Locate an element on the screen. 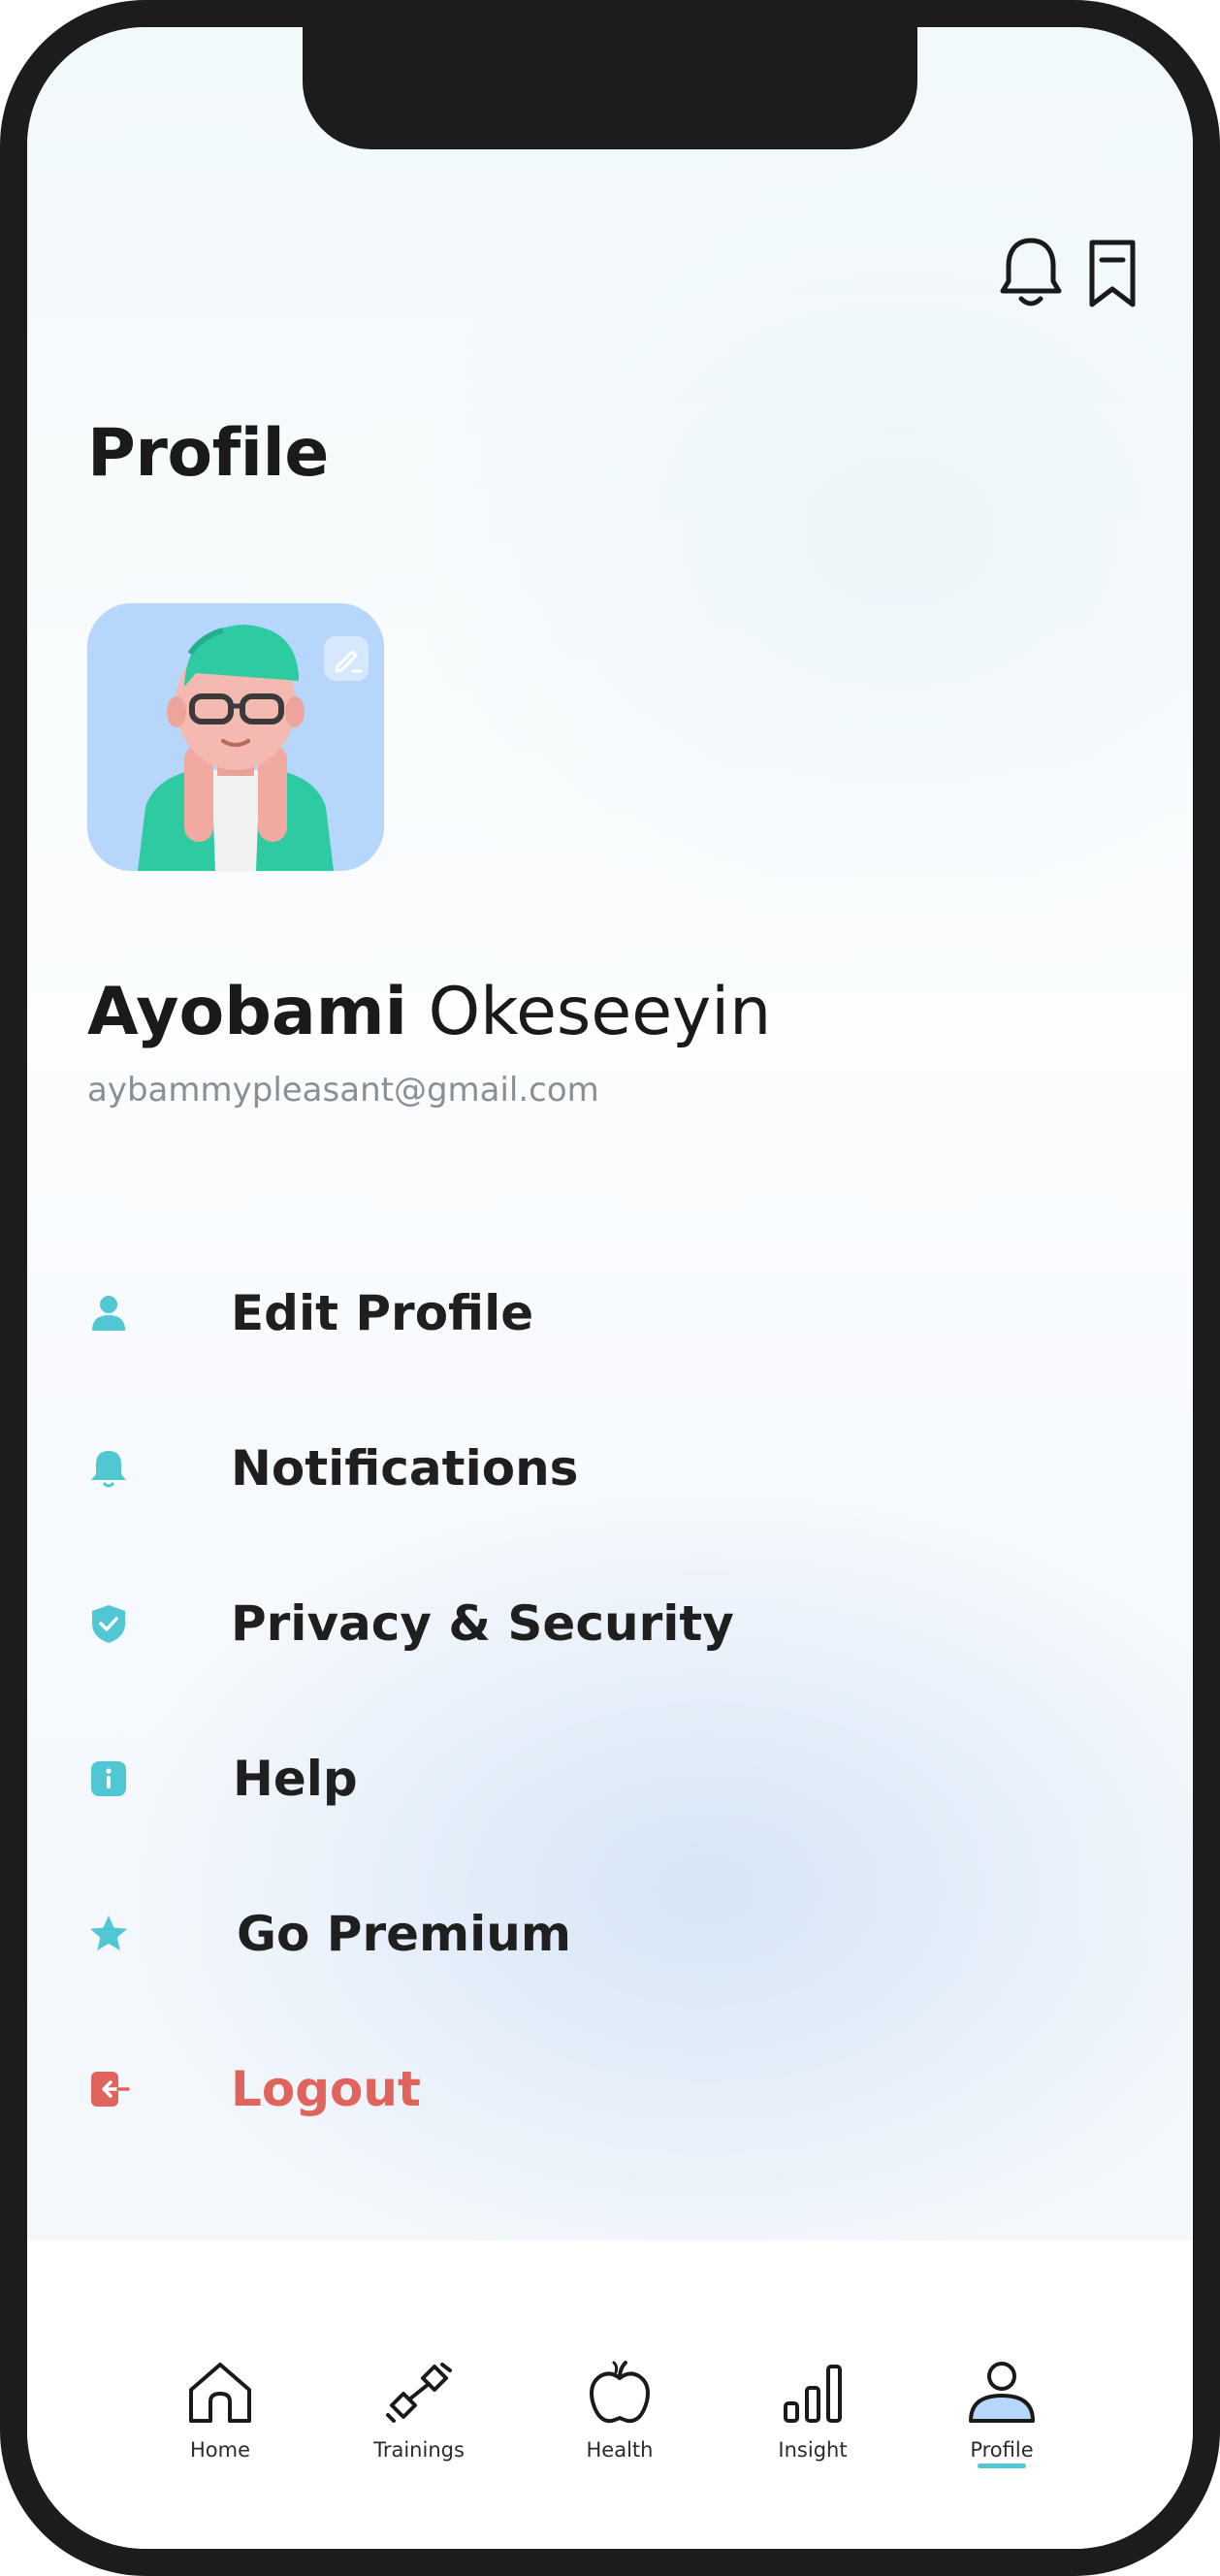  menu-item-privacy-security: Privacy & Security is located at coordinates (572, 1623).